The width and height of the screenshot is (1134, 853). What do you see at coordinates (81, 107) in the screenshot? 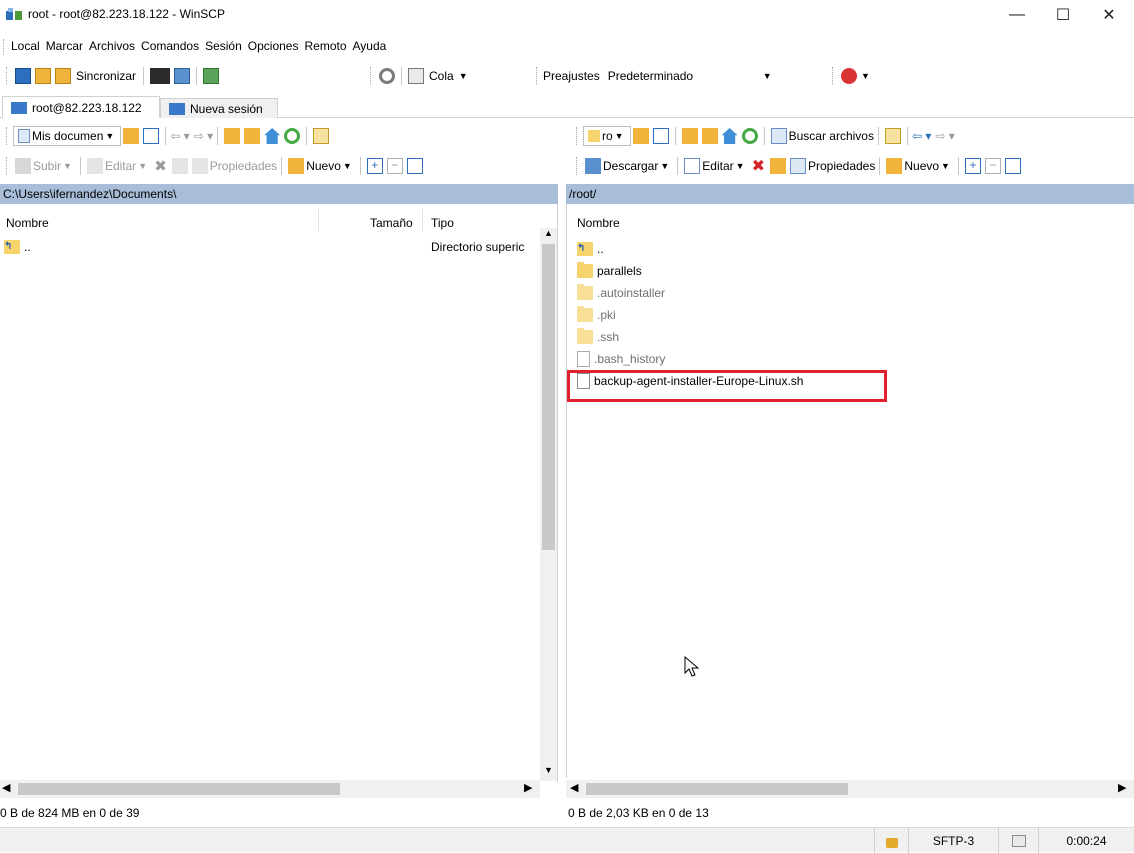
I see `tab-session: root@82.223.18.122` at bounding box center [81, 107].